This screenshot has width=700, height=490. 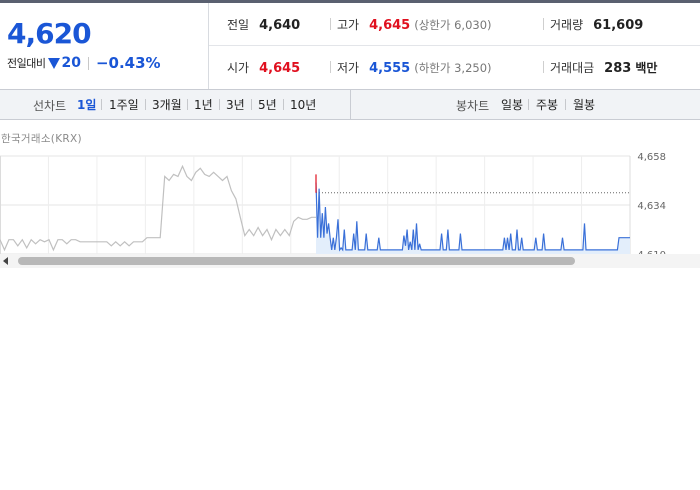 What do you see at coordinates (646, 68) in the screenshot?
I see `amount-unit: 백만` at bounding box center [646, 68].